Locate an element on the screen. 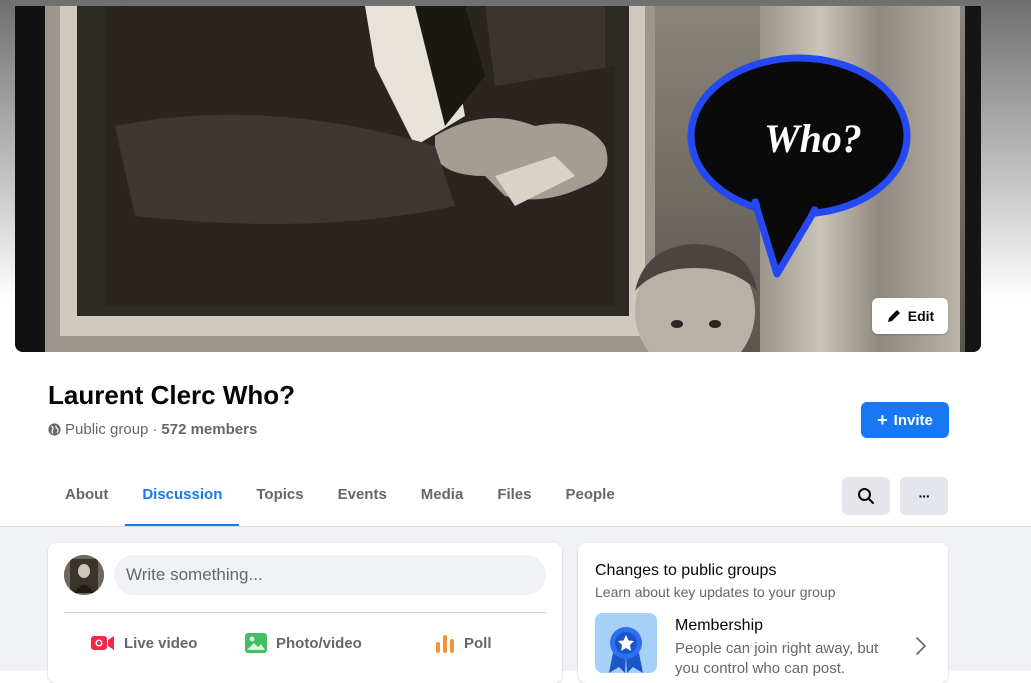  live-video-icon is located at coordinates (102, 643).